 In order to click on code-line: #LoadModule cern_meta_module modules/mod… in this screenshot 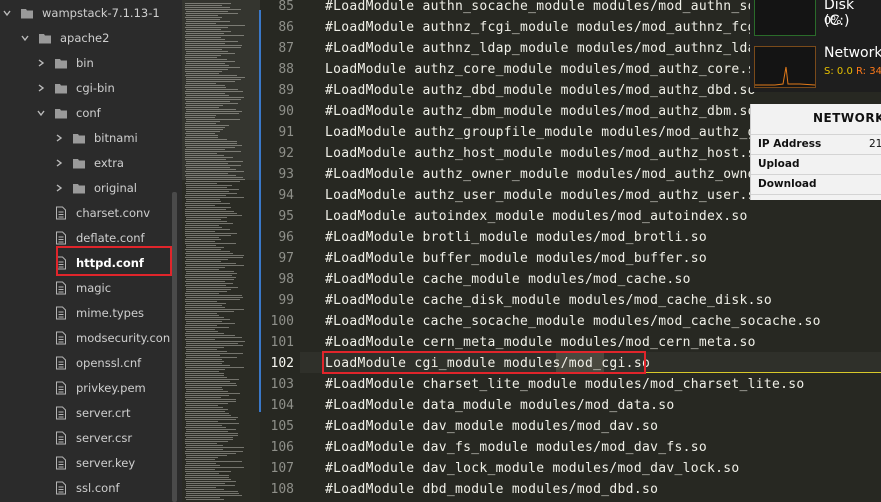, I will do `click(540, 342)`.